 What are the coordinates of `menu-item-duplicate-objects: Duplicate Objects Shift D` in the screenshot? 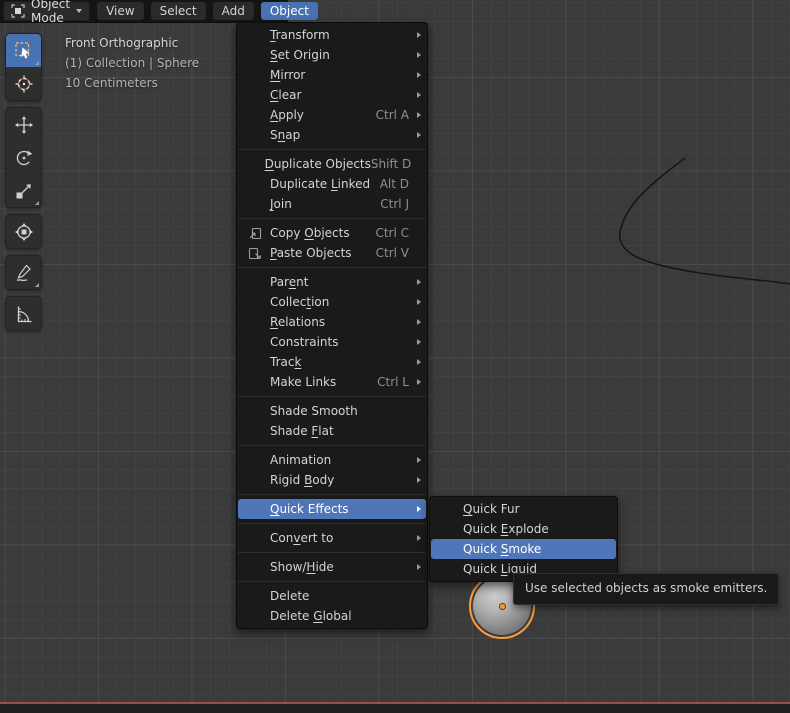 It's located at (332, 164).